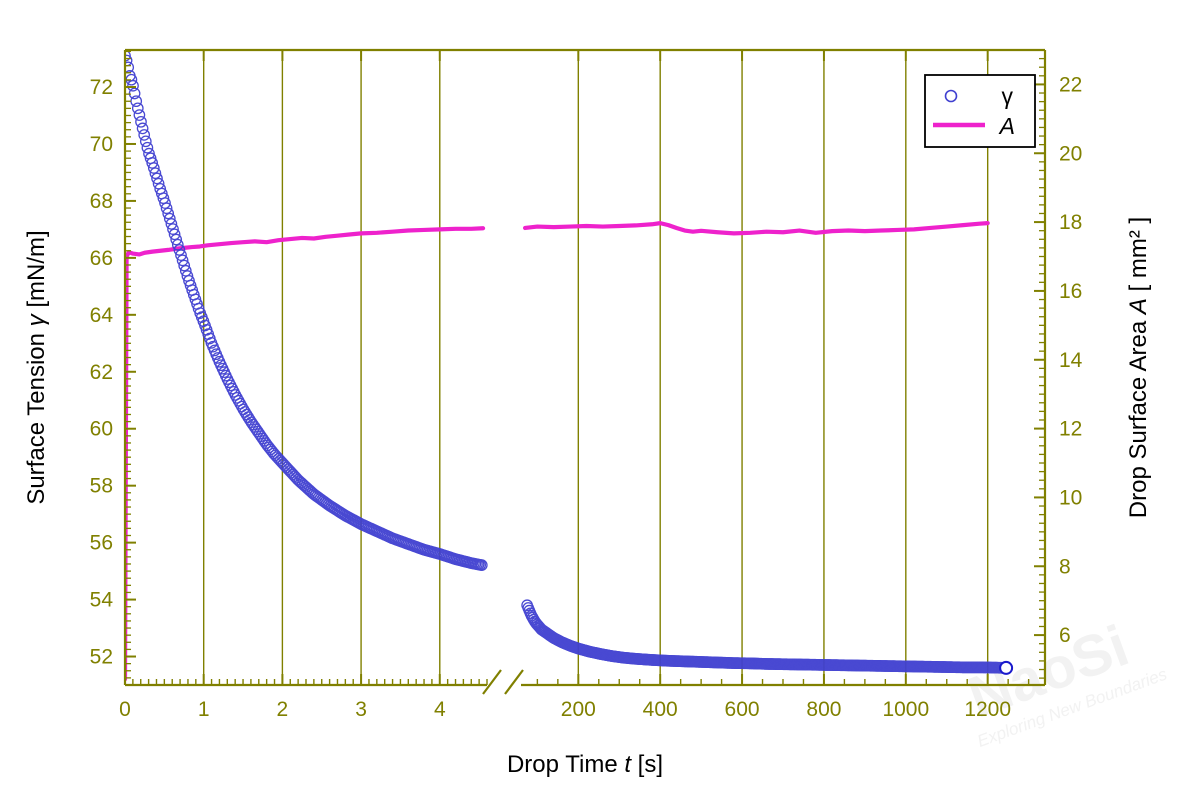 Image resolution: width=1200 pixels, height=800 pixels. I want to click on y-tick-label-left: 66, so click(101, 258).